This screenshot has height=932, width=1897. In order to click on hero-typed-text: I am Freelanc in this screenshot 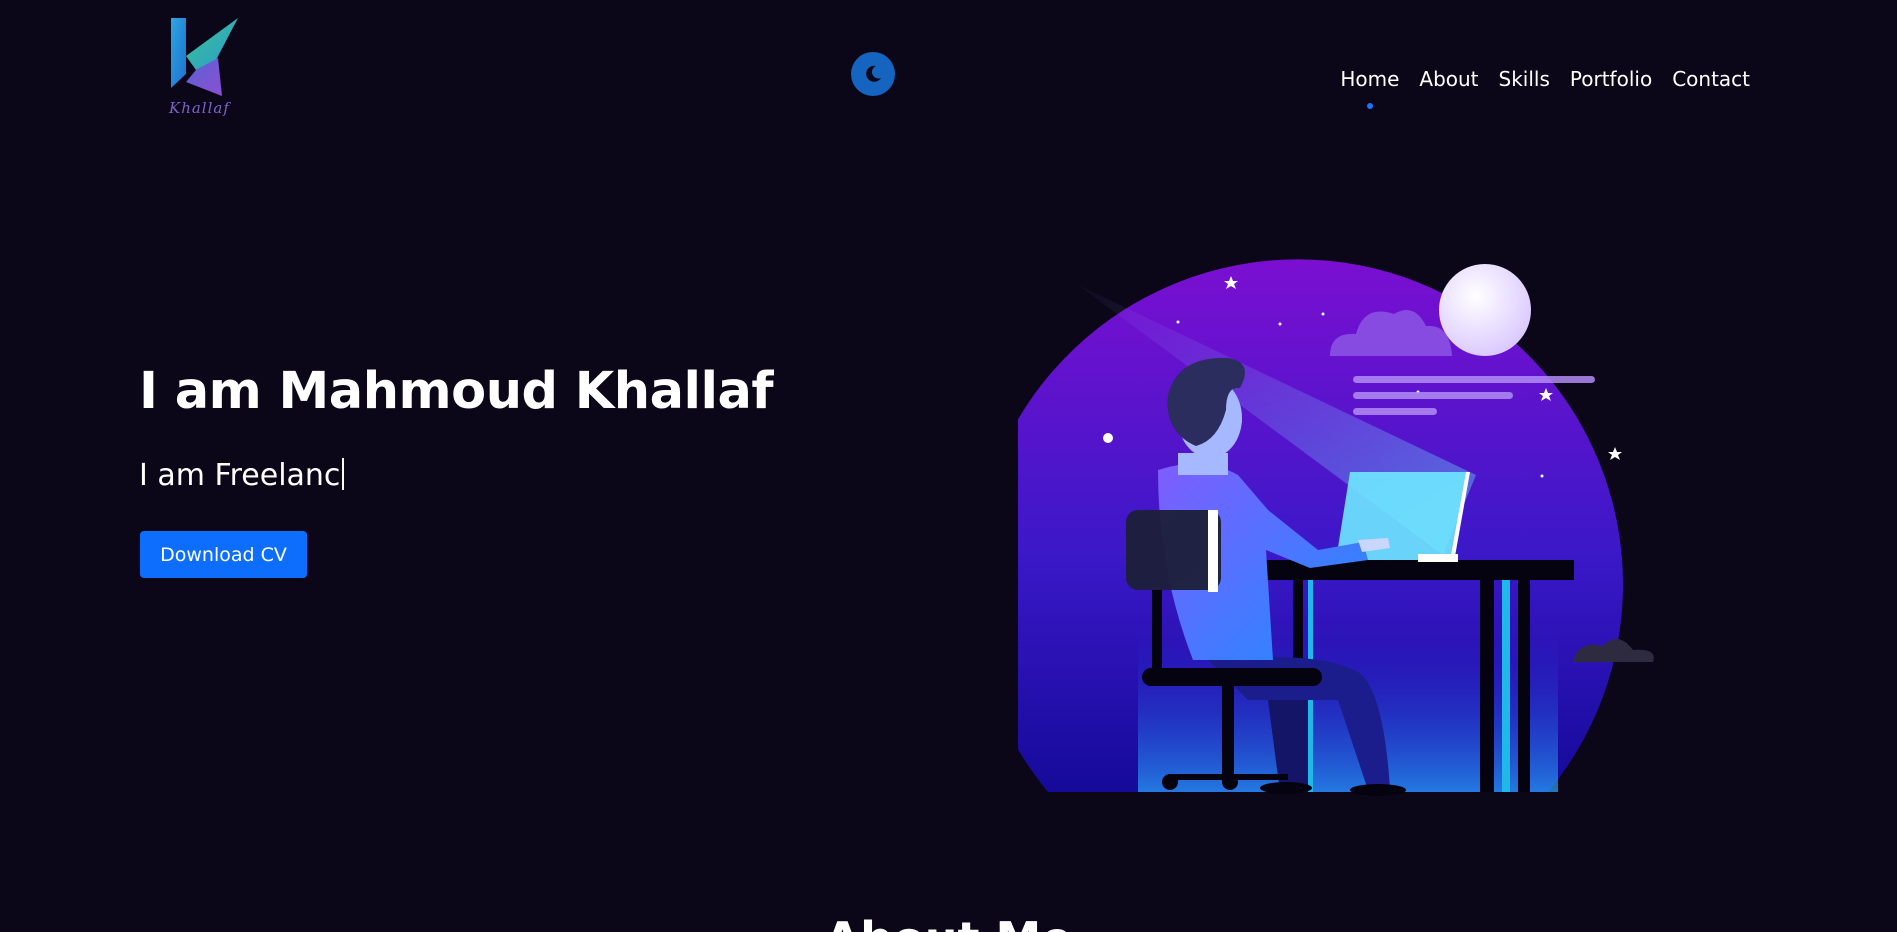, I will do `click(242, 475)`.